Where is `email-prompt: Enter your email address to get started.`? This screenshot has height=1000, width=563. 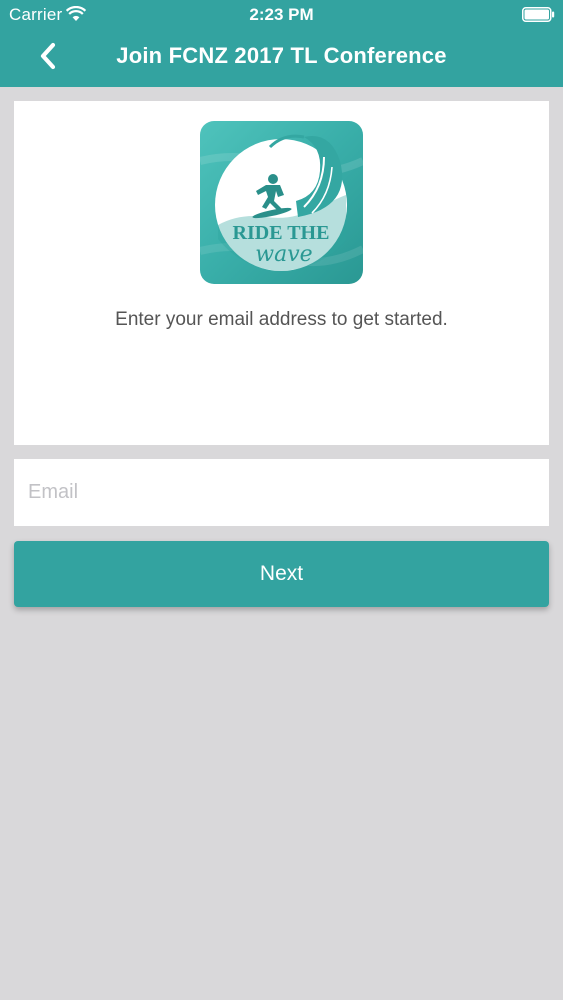 email-prompt: Enter your email address to get started. is located at coordinates (281, 319).